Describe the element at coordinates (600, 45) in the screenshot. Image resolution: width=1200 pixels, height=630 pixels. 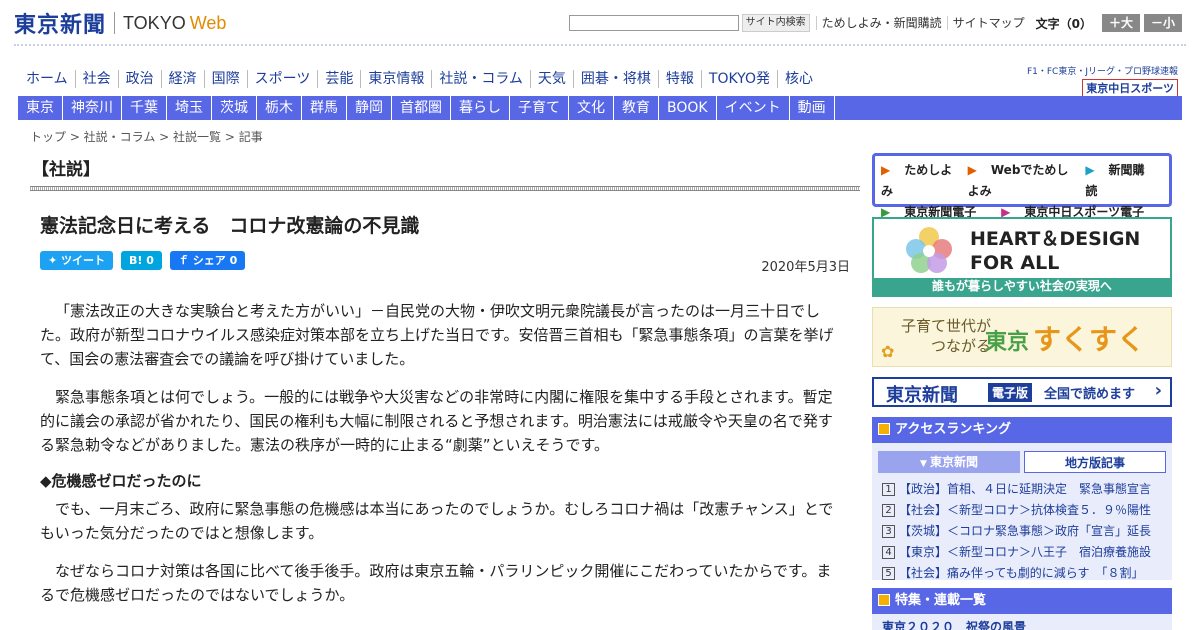
I see `header-divider` at that location.